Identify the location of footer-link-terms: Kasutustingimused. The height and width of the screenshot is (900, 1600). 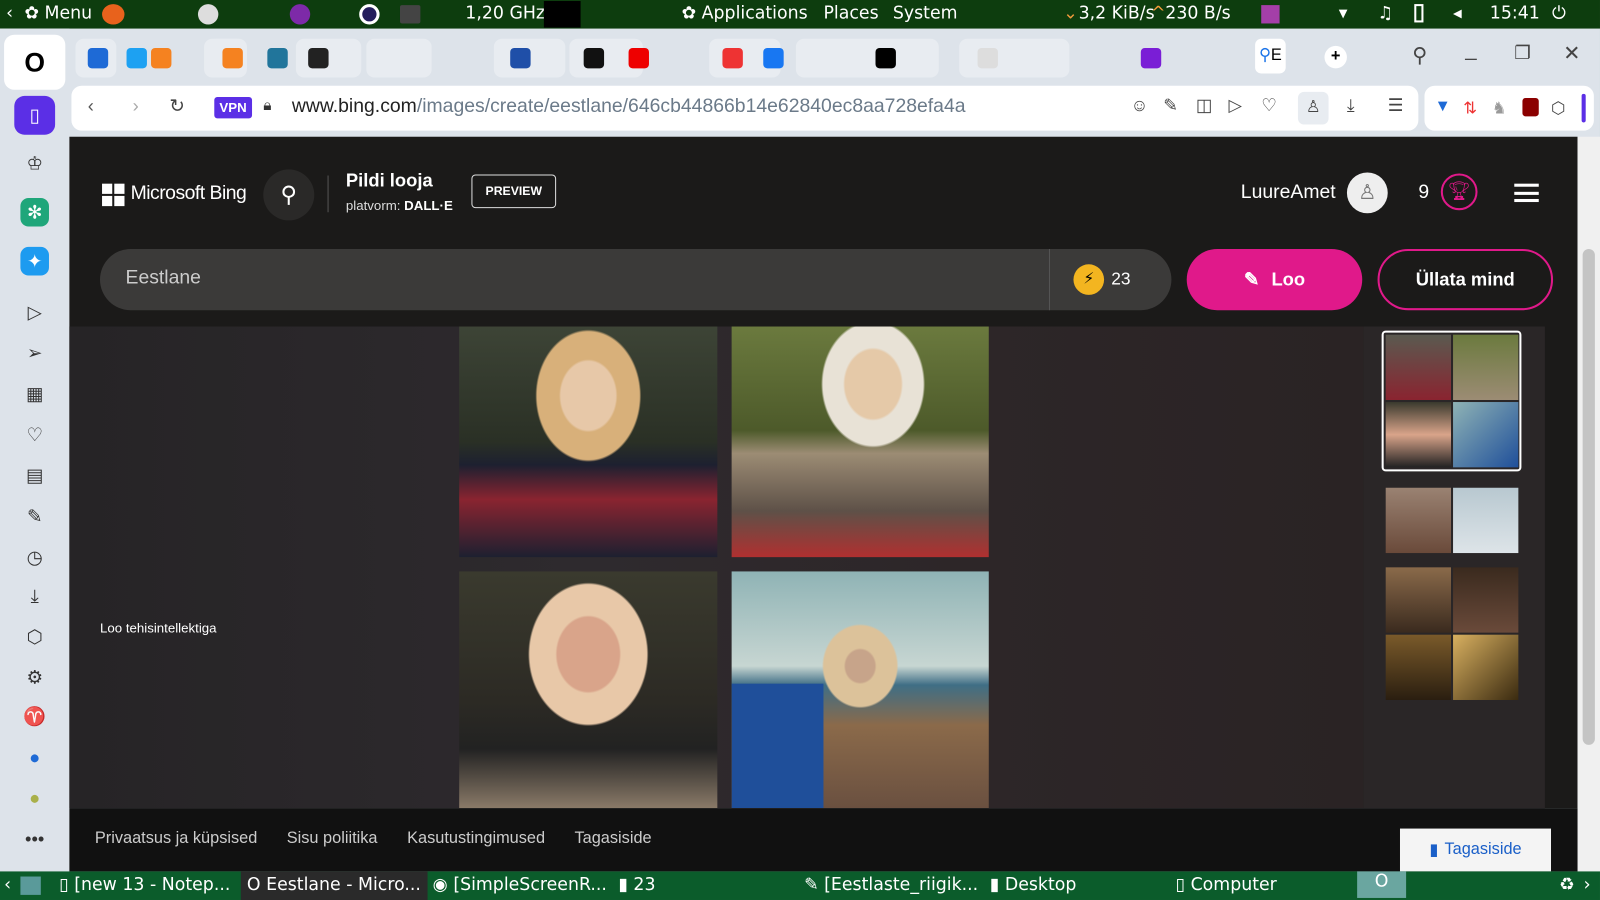
(476, 839).